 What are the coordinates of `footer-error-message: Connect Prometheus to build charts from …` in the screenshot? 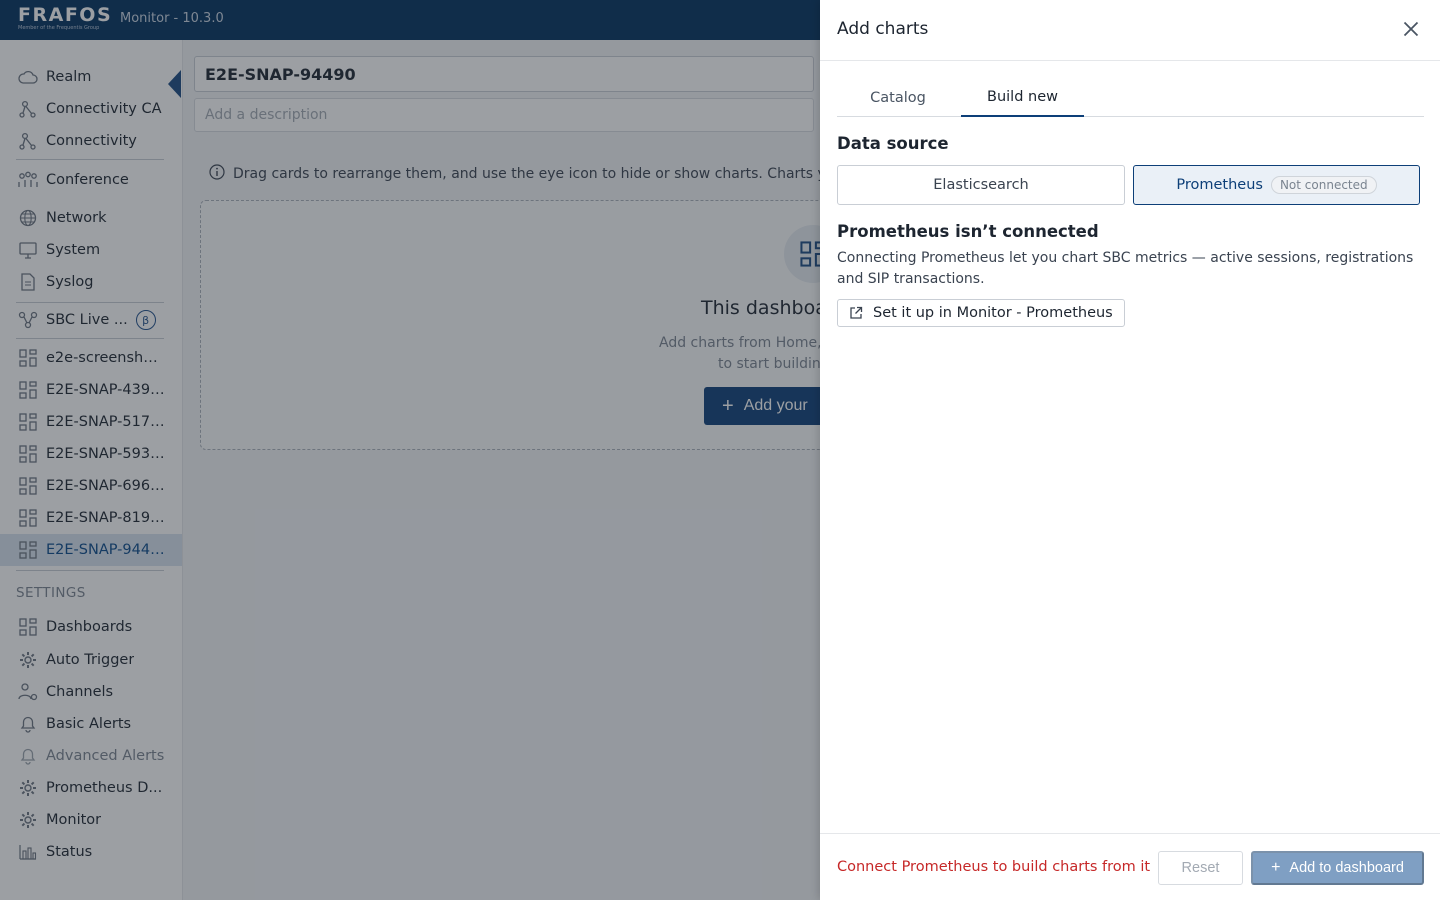 It's located at (994, 867).